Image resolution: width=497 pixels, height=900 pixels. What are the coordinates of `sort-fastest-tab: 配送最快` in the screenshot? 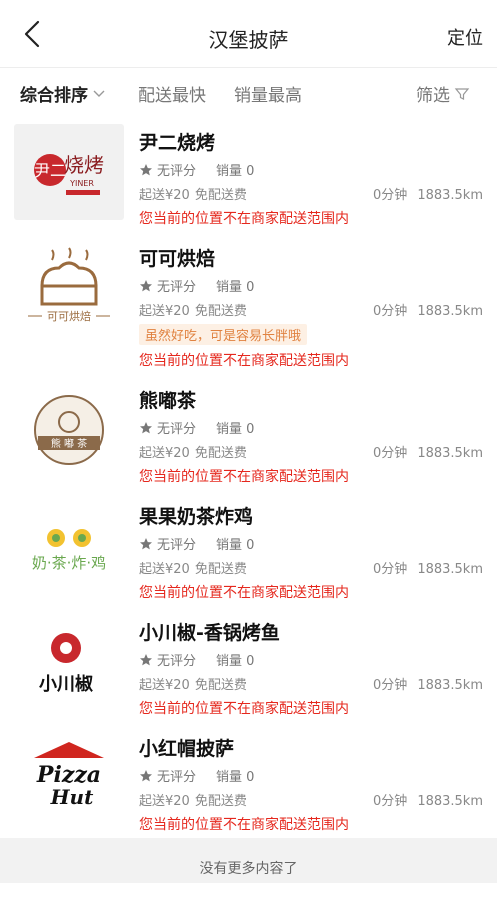 It's located at (172, 93).